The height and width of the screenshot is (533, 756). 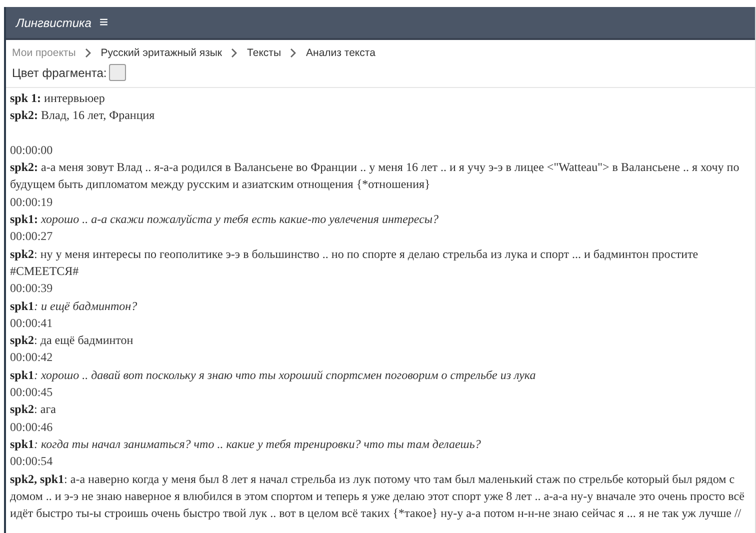 I want to click on app-title: Лингвистика, so click(x=54, y=23).